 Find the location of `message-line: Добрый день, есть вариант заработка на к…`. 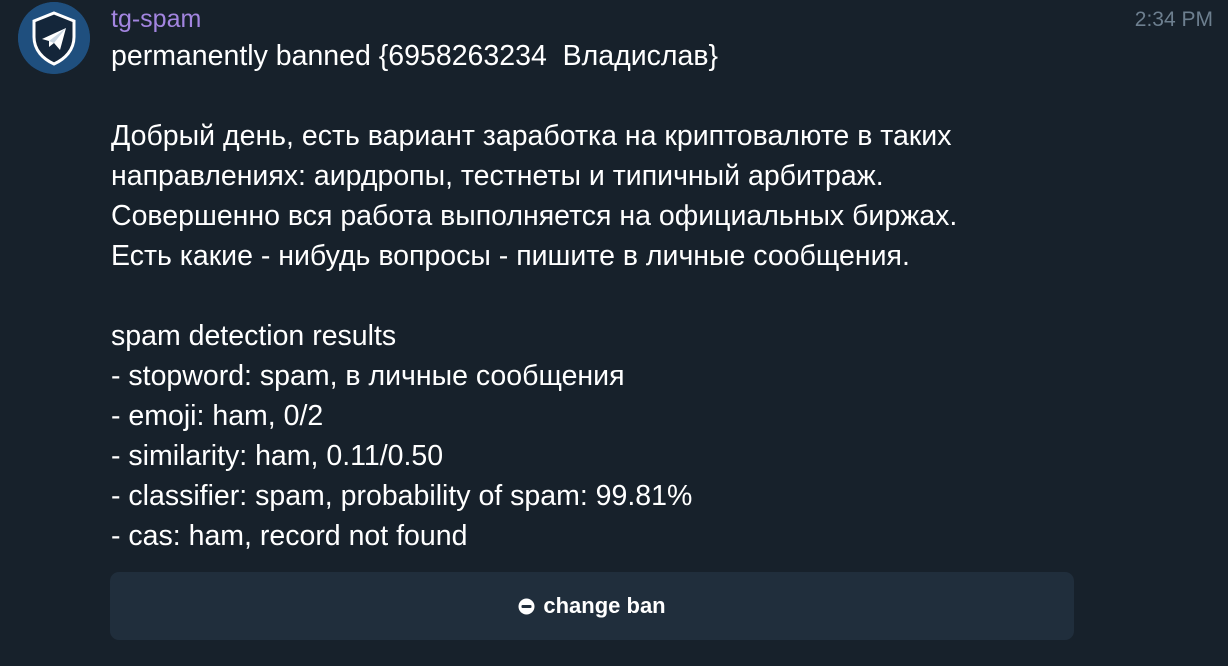

message-line: Добрый день, есть вариант заработка на к… is located at coordinates (531, 136).